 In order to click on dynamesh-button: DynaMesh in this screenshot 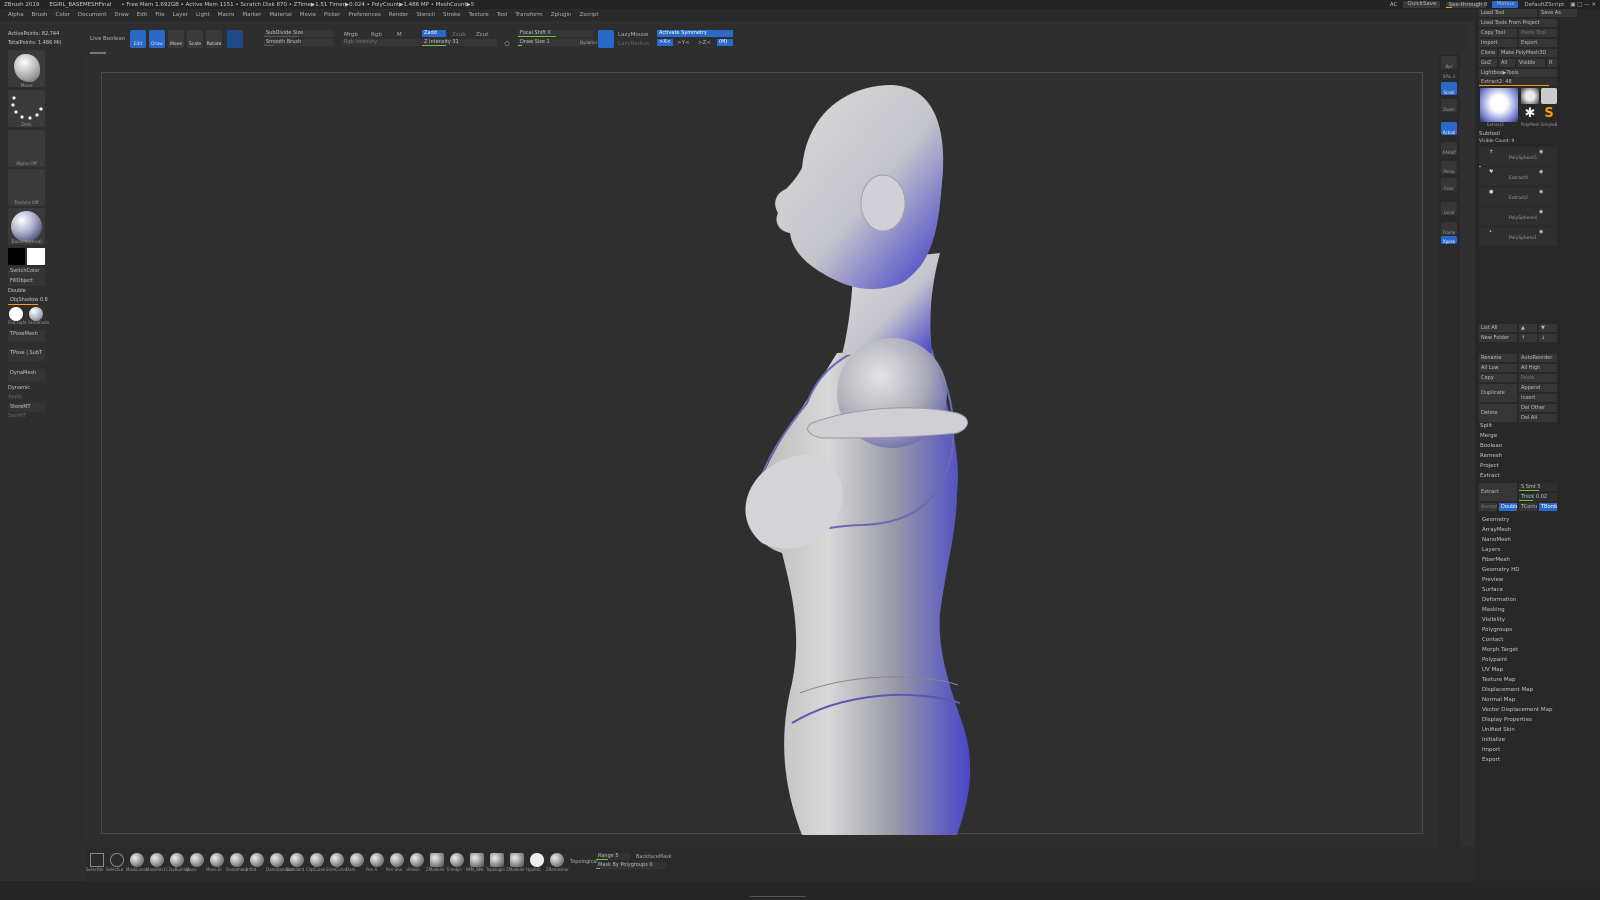, I will do `click(26, 375)`.